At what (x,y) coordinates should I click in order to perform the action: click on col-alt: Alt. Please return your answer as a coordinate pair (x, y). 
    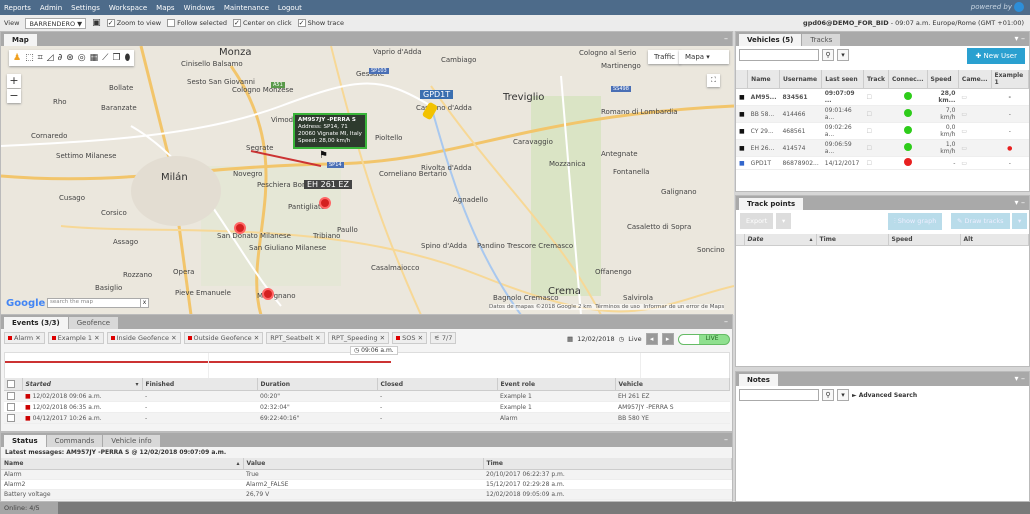
    Looking at the image, I should click on (994, 240).